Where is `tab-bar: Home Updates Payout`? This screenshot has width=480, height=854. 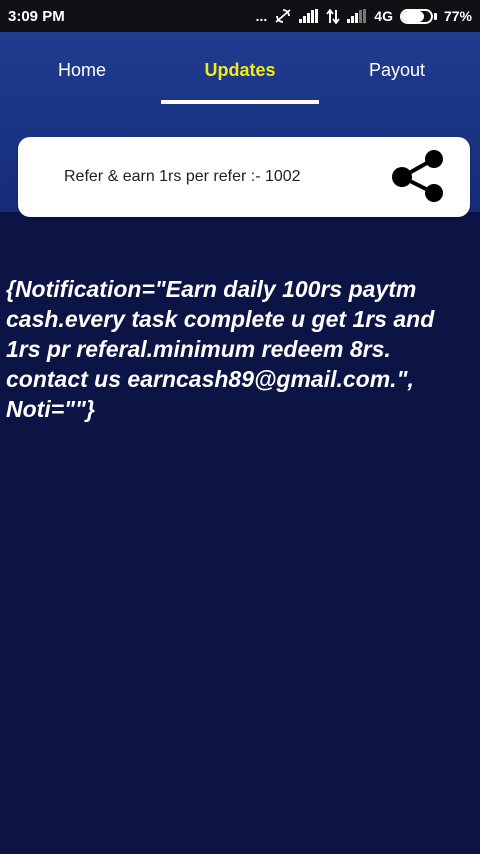
tab-bar: Home Updates Payout is located at coordinates (240, 70).